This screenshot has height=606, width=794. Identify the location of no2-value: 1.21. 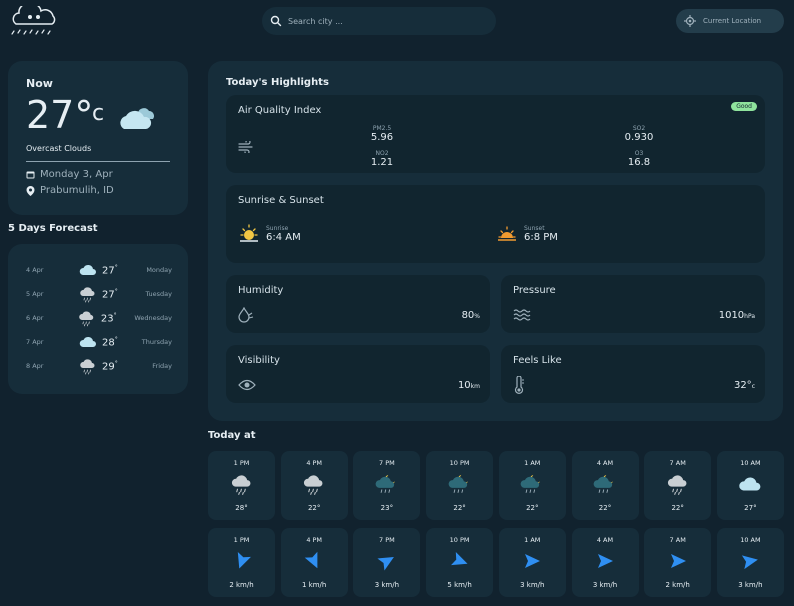
(382, 162).